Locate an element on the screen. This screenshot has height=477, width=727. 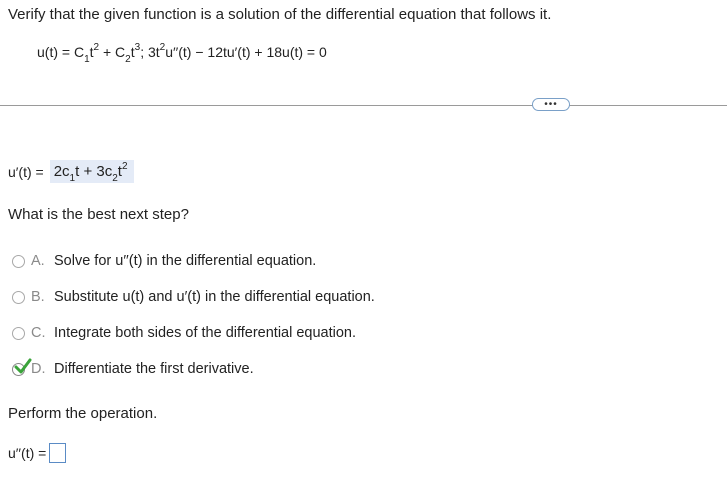
deriv-subscript: 1 is located at coordinates (72, 178).